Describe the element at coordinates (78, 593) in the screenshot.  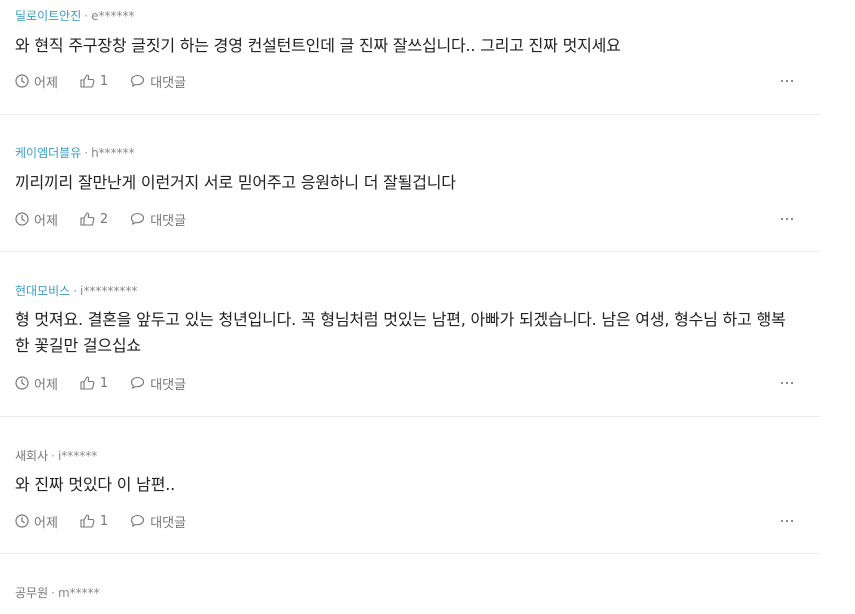
I see `user-id: m*****` at that location.